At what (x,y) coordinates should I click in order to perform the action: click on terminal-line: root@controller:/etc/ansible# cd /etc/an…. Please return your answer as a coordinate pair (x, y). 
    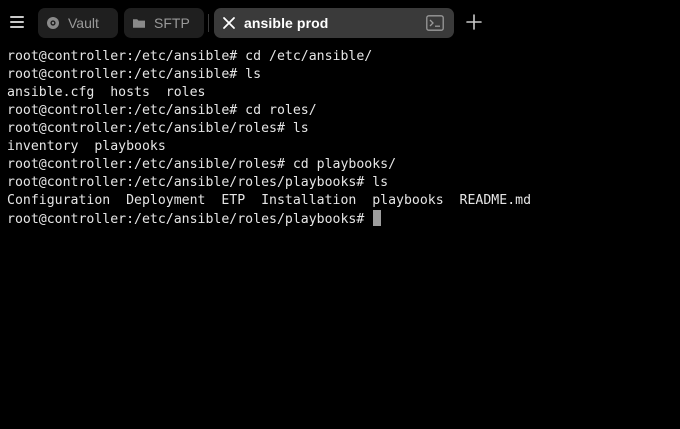
    Looking at the image, I should click on (190, 56).